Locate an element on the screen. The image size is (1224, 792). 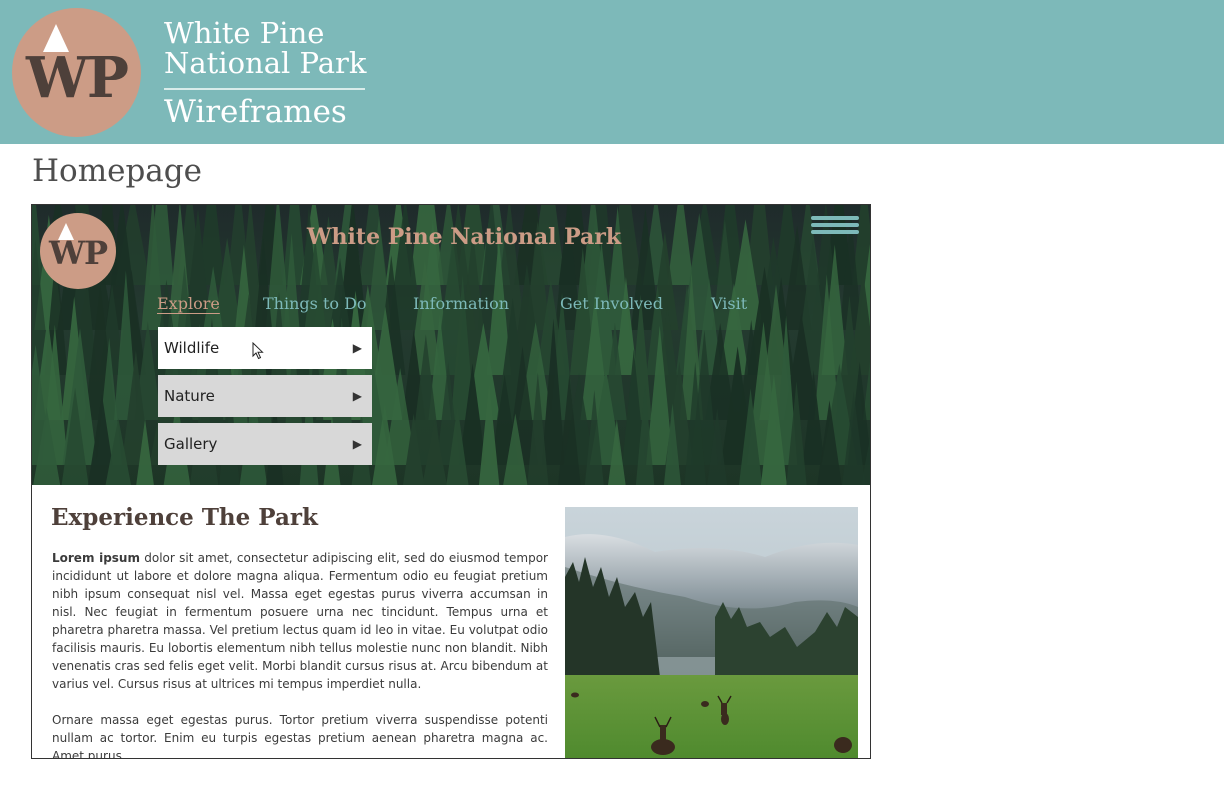
site-logo-letters: WP is located at coordinates (78, 253).